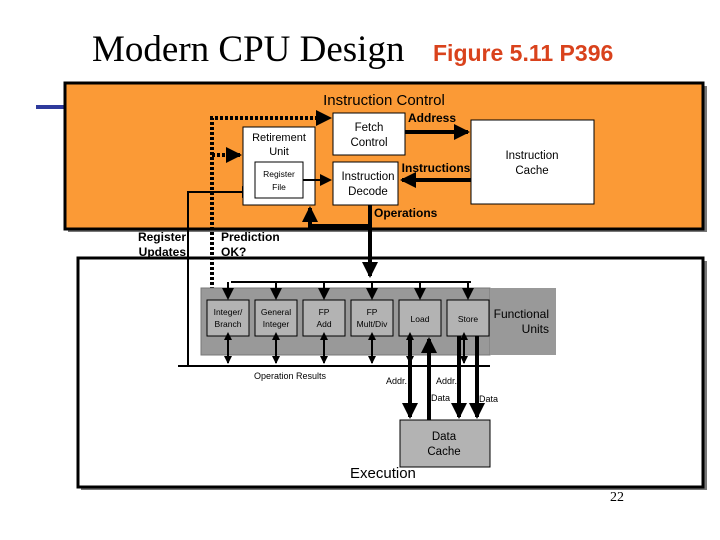  What do you see at coordinates (406, 213) in the screenshot?
I see `operations-label: Operations` at bounding box center [406, 213].